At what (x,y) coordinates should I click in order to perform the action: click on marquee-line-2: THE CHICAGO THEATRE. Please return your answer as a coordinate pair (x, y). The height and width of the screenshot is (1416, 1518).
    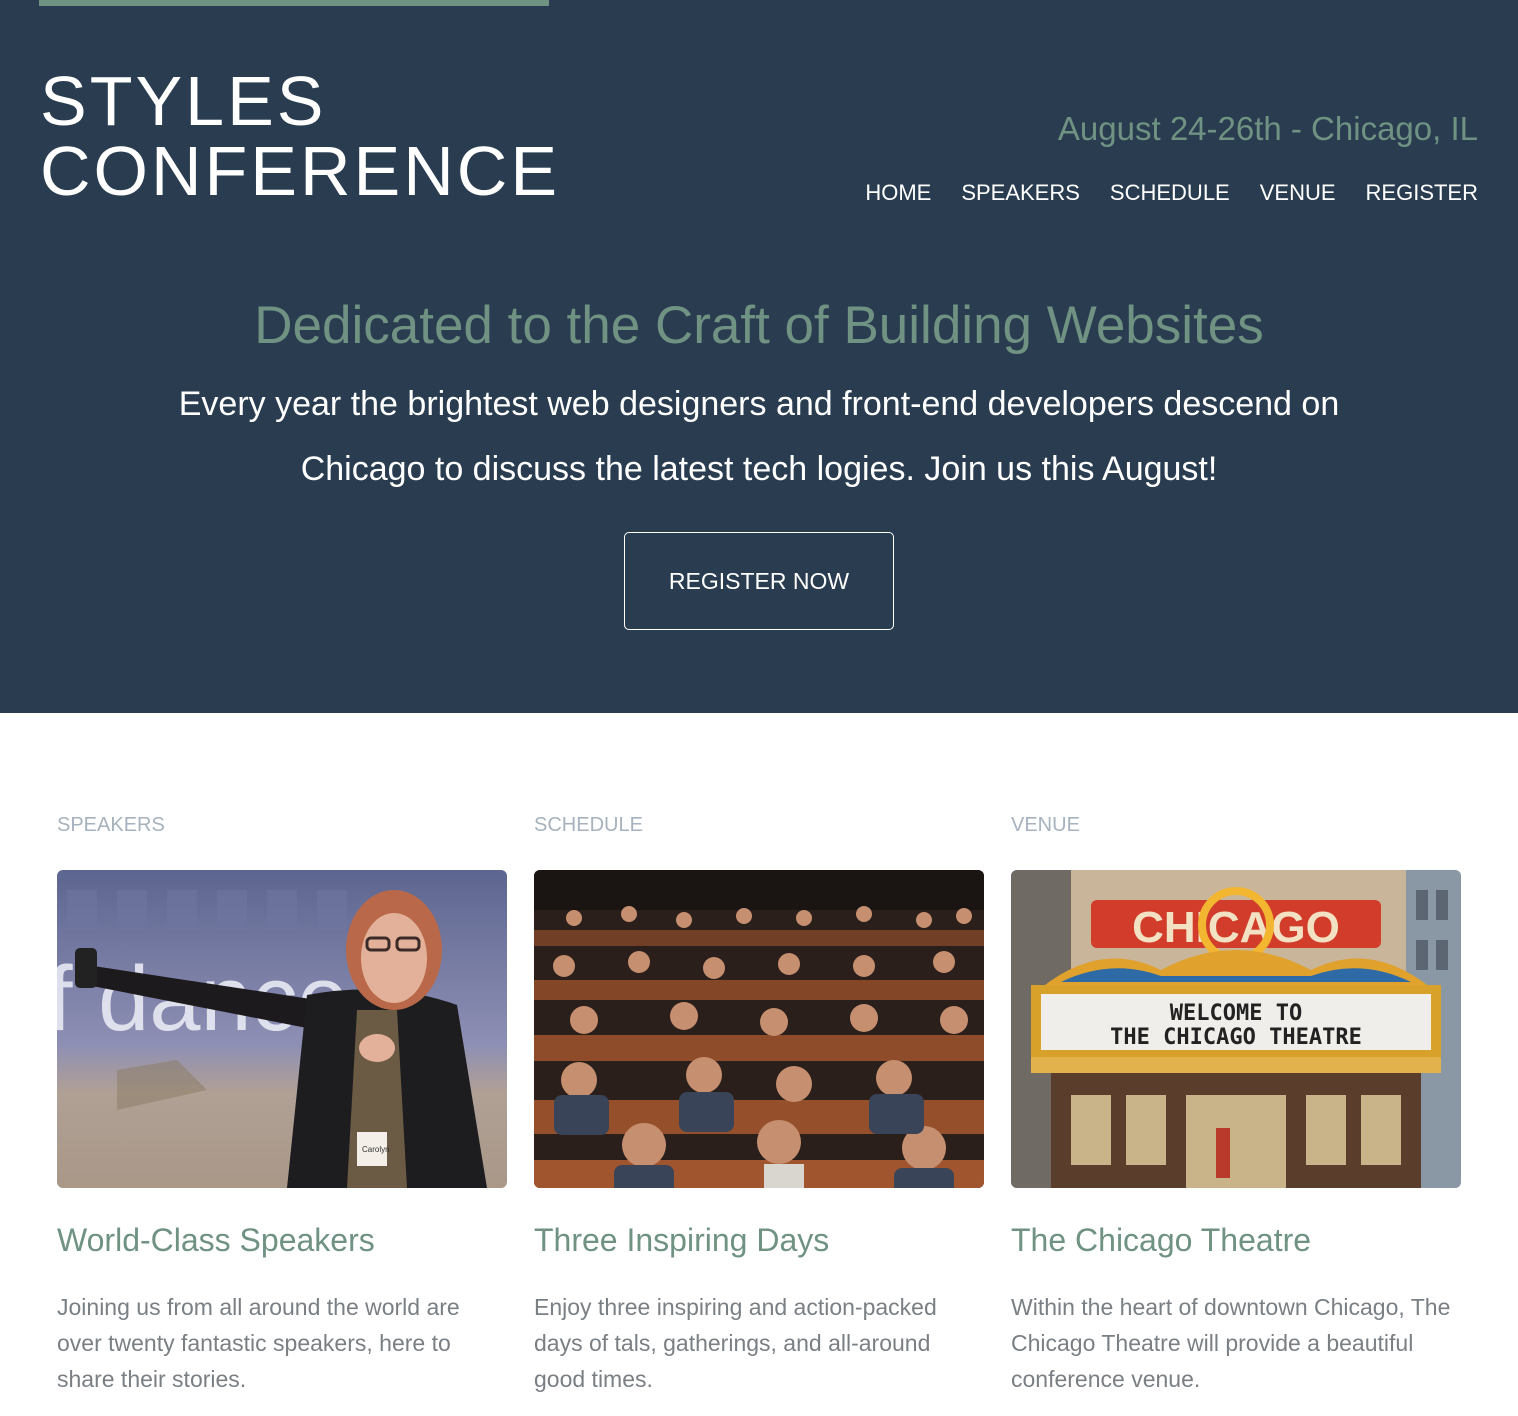
    Looking at the image, I should click on (1236, 1037).